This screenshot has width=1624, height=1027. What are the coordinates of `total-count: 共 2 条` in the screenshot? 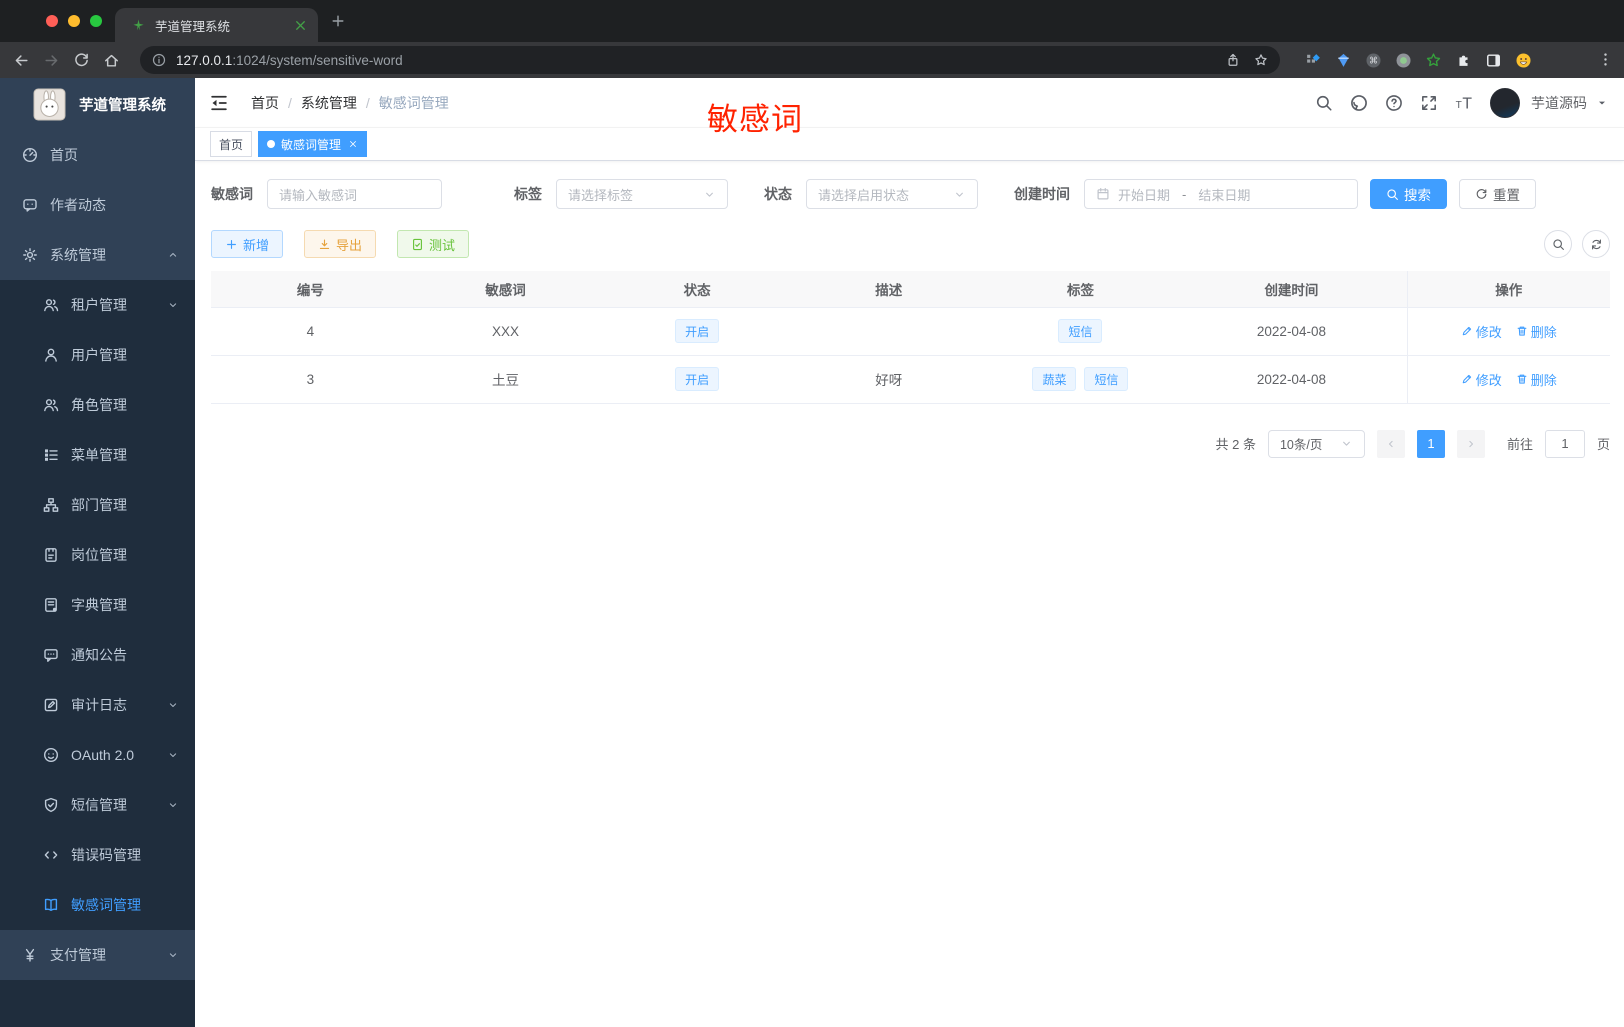 It's located at (1235, 444).